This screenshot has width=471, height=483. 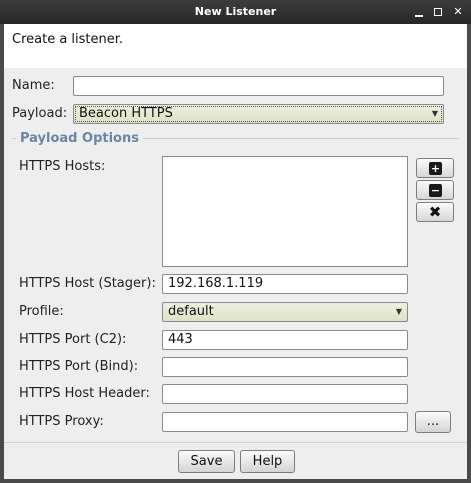 What do you see at coordinates (84, 393) in the screenshot?
I see `host-header-label: HTTPS Host Header:` at bounding box center [84, 393].